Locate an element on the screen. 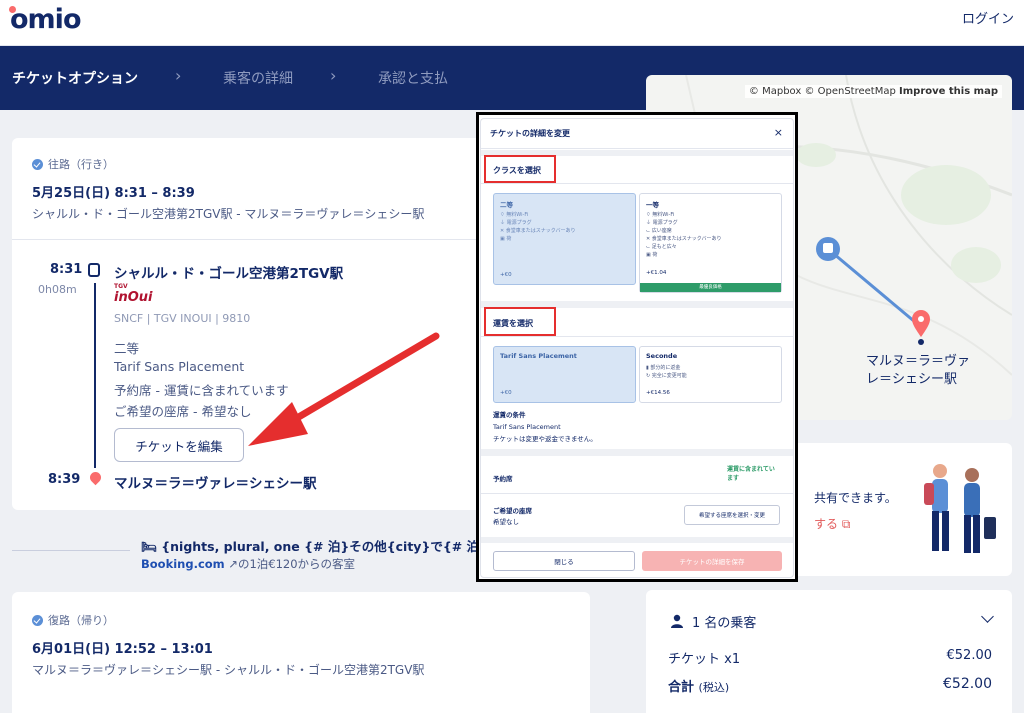 This screenshot has height=713, width=1024. option-price: +€0 is located at coordinates (506, 275).